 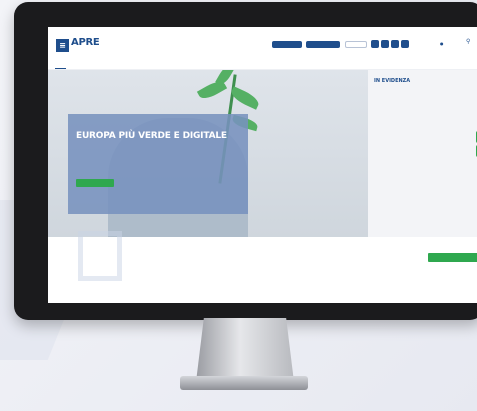 I want to click on monitor-stand, so click(x=245, y=350).